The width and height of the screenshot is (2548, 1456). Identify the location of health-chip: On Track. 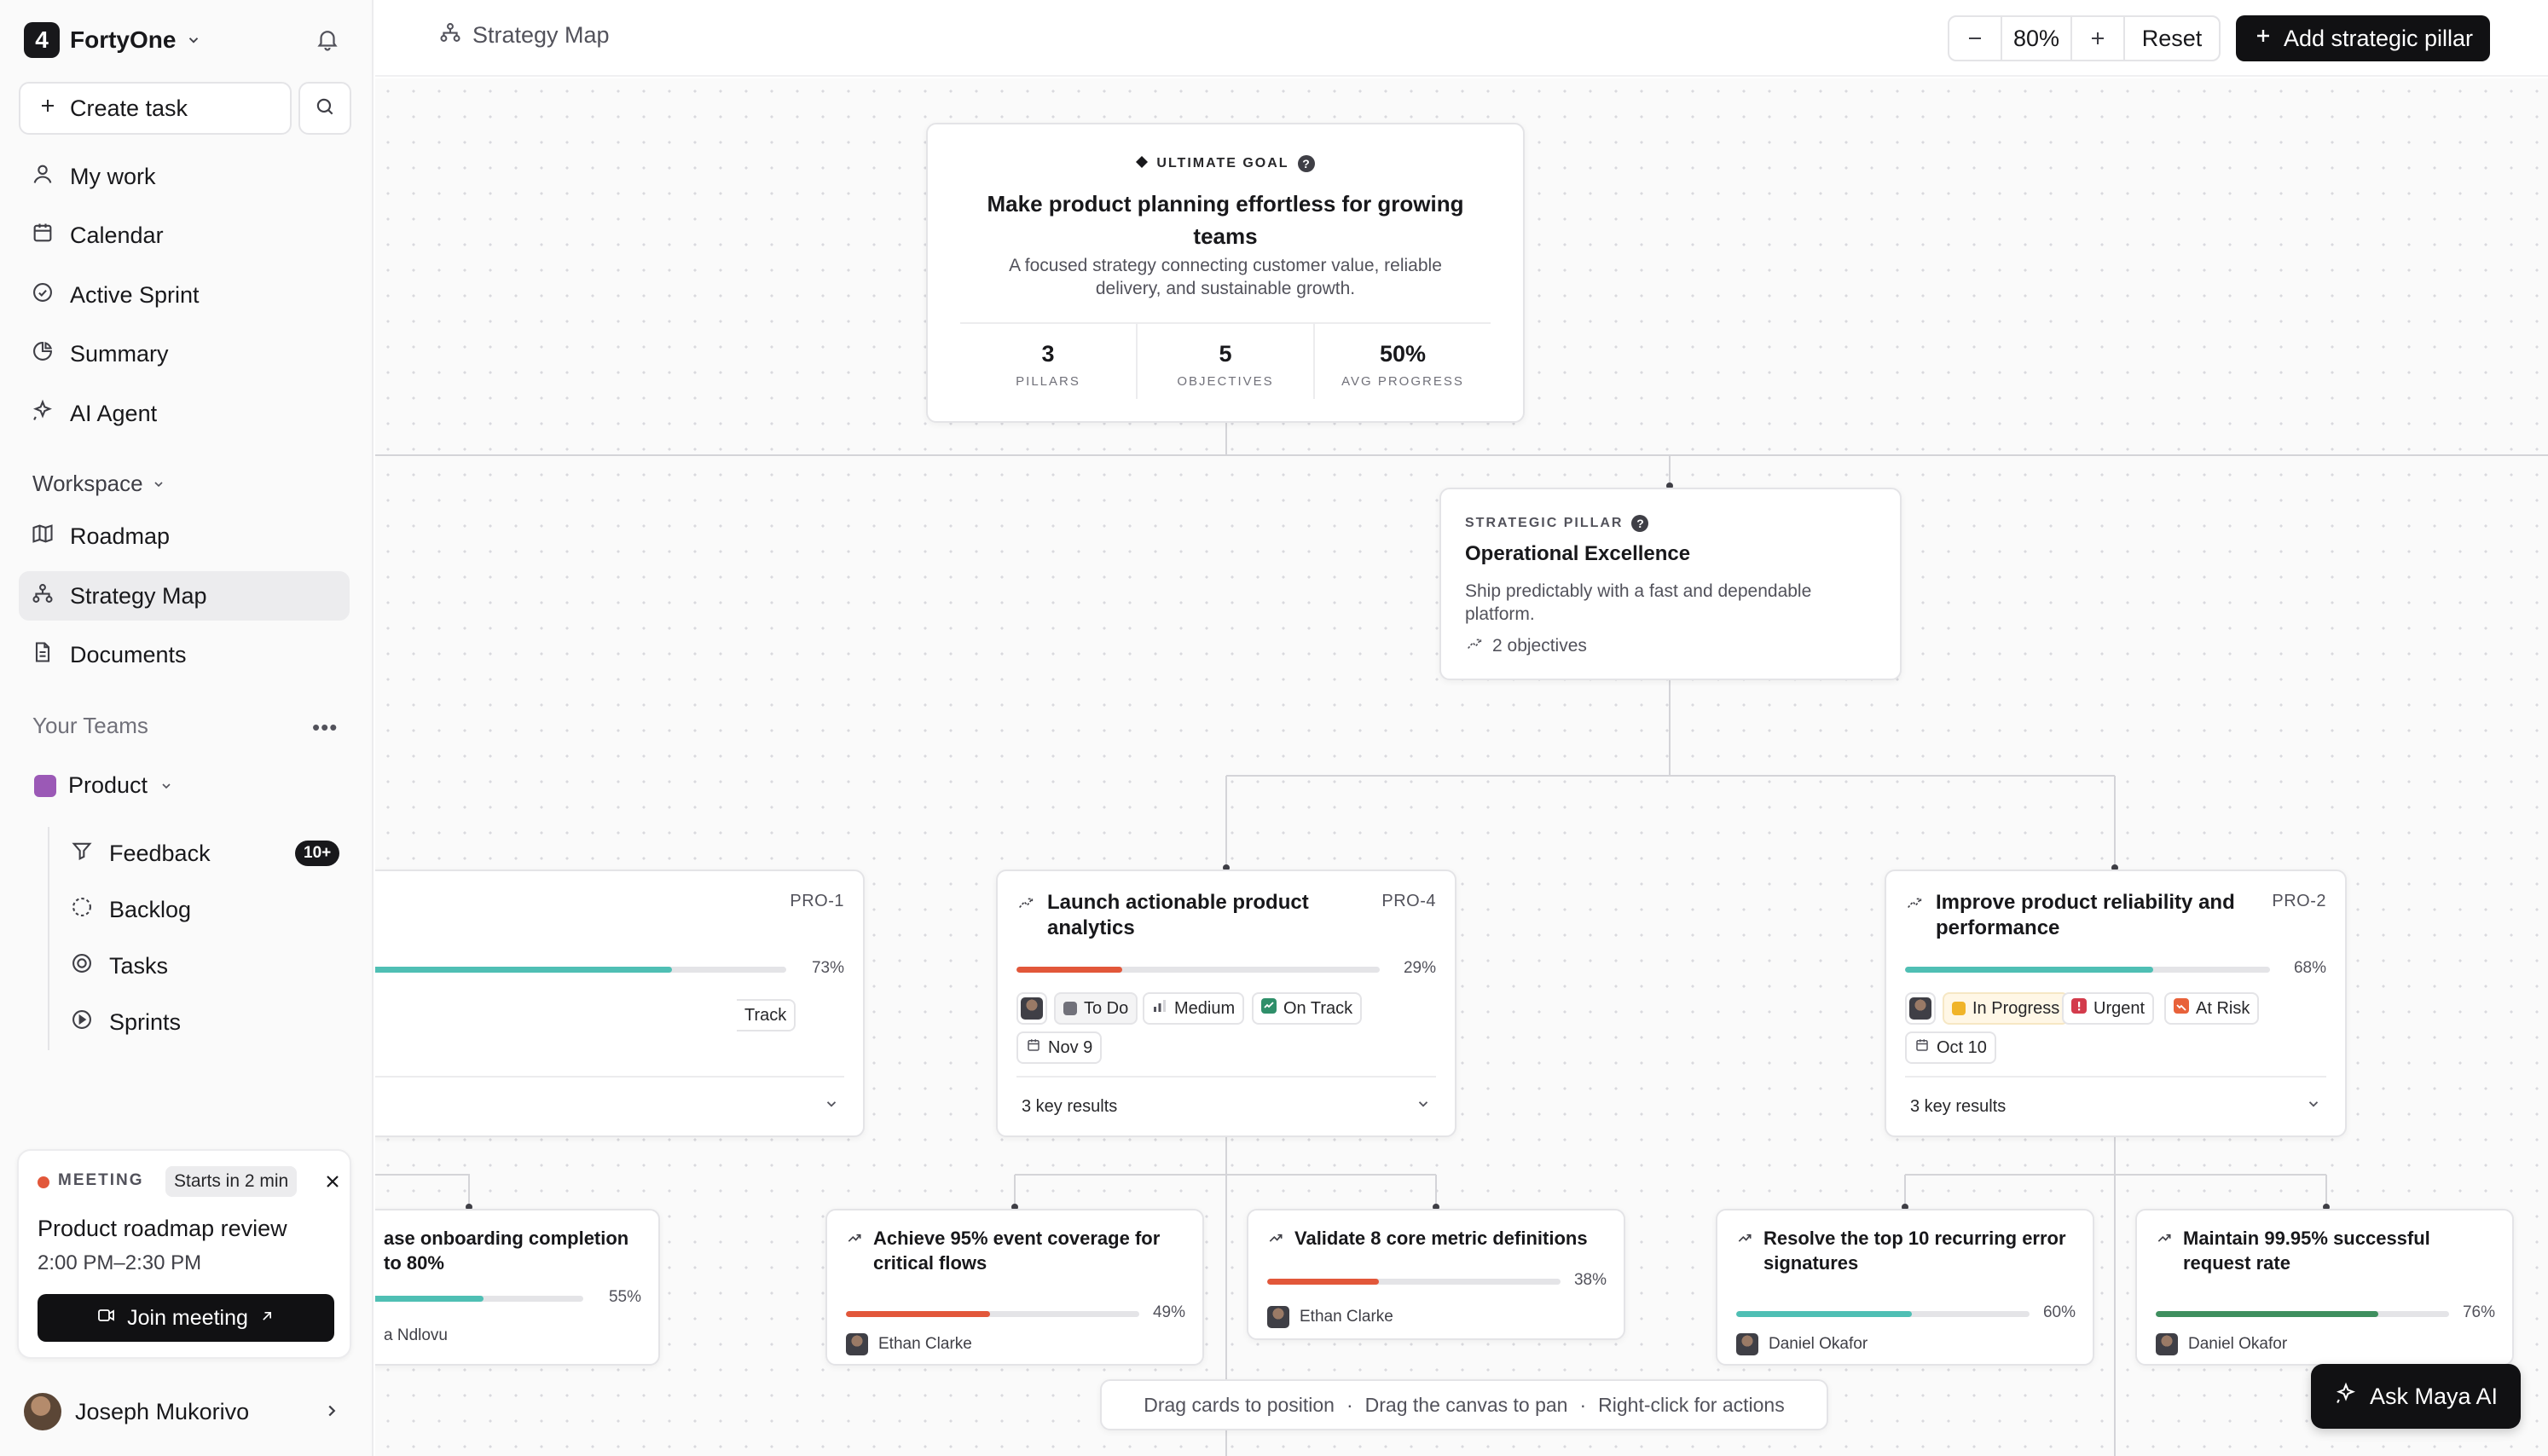
(1307, 1008).